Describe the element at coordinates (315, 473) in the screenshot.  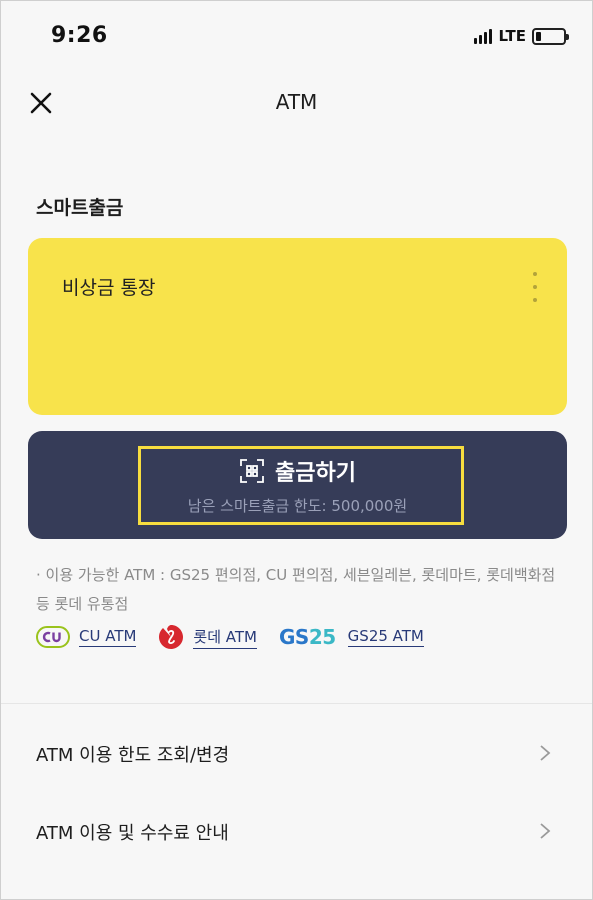
I see `withdraw-label: 출금하기` at that location.